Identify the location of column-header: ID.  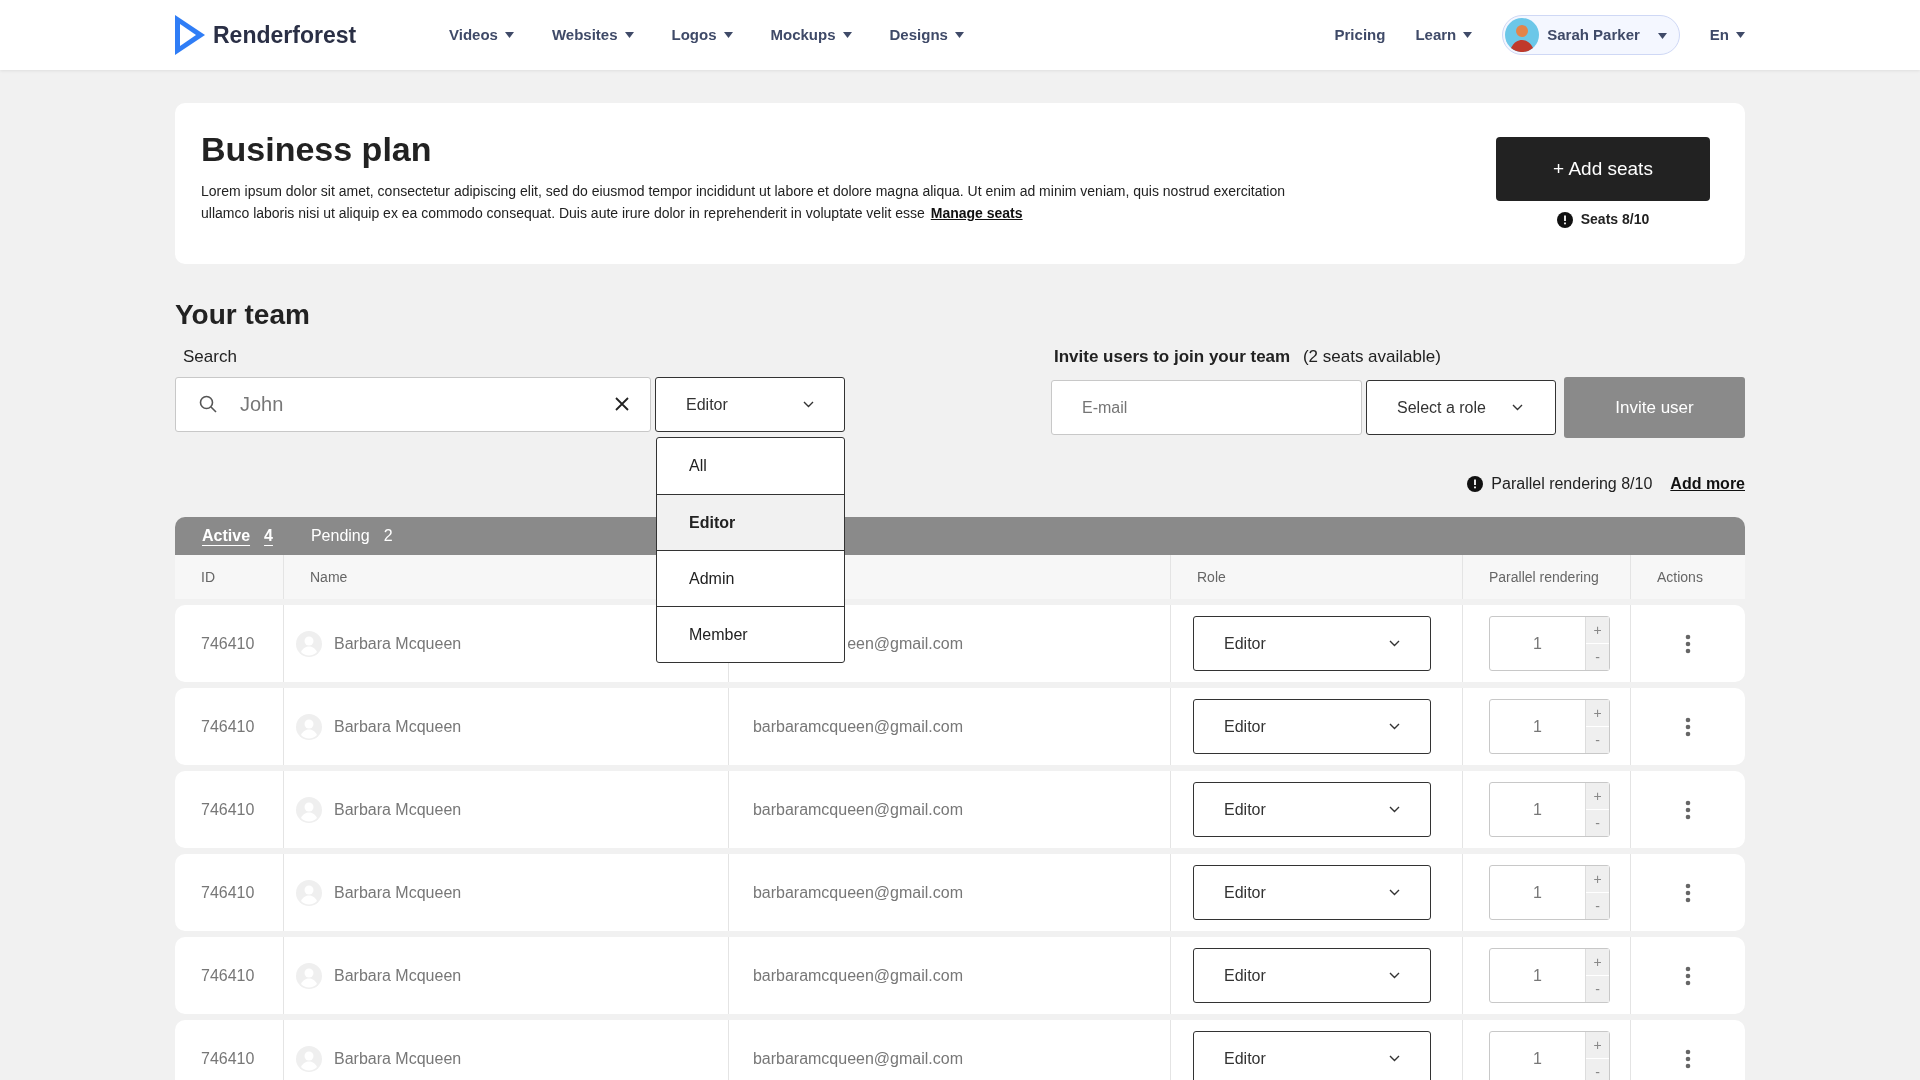
(208, 577).